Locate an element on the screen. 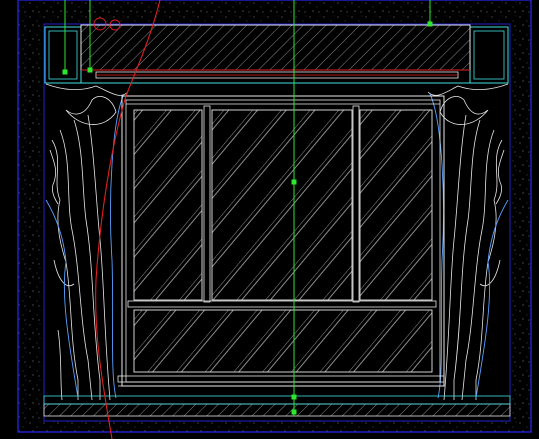 This screenshot has width=539, height=439. upper-pane-right is located at coordinates (396, 205).